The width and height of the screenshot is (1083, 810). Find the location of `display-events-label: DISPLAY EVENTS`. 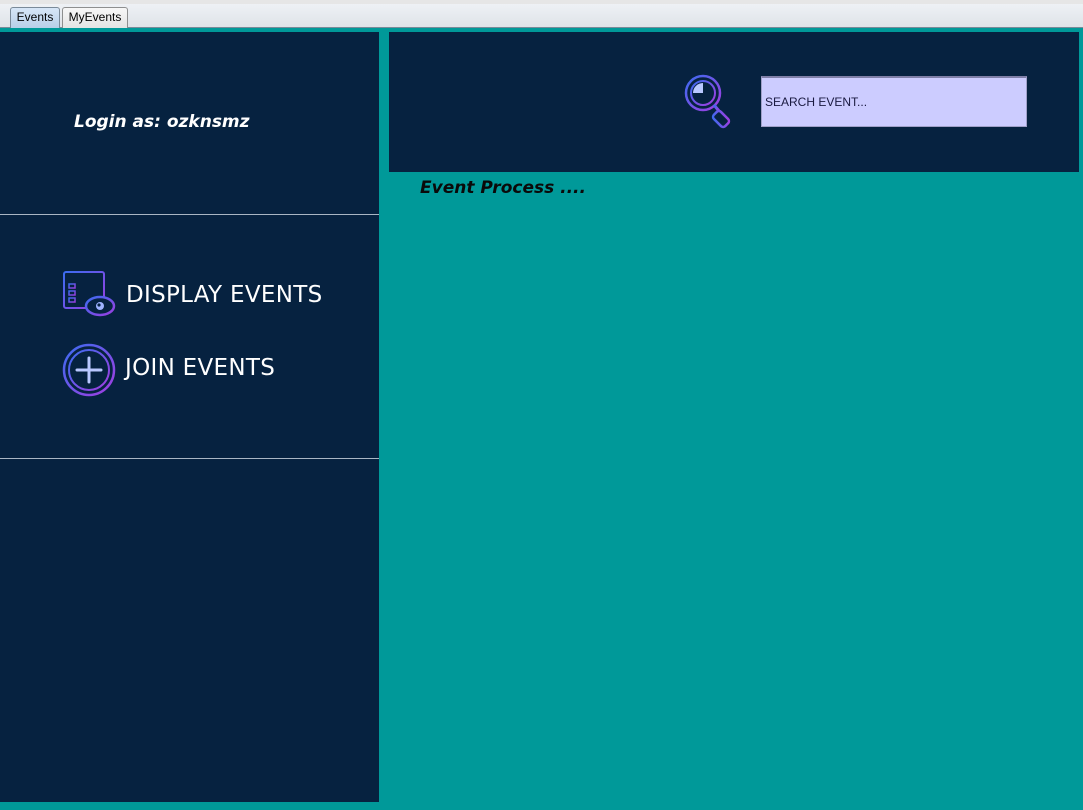

display-events-label: DISPLAY EVENTS is located at coordinates (224, 295).